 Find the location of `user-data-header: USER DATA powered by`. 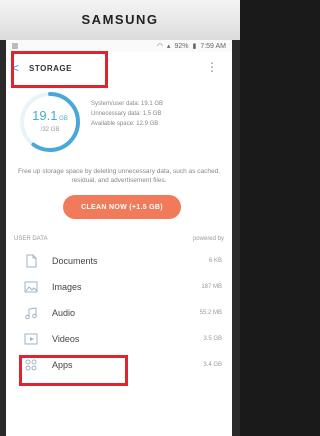

user-data-header: USER DATA powered by is located at coordinates (119, 239).